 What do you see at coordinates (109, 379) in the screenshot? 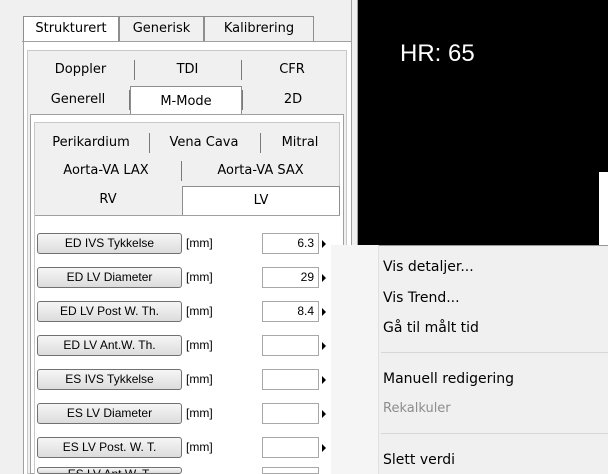
I see `measure-button-es-ivs: ES IVS Tykkelse` at bounding box center [109, 379].